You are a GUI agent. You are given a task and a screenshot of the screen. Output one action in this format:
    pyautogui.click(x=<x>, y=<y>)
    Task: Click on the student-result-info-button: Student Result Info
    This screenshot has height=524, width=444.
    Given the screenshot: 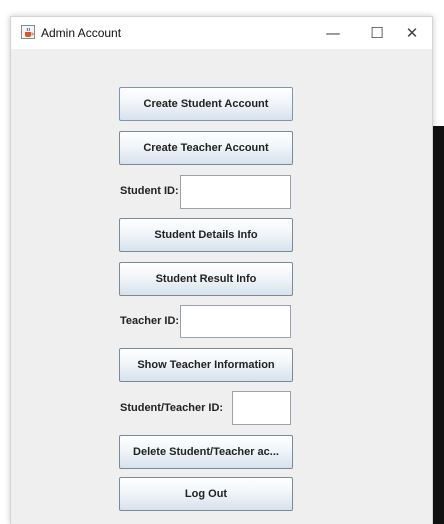 What is the action you would take?
    pyautogui.click(x=206, y=279)
    